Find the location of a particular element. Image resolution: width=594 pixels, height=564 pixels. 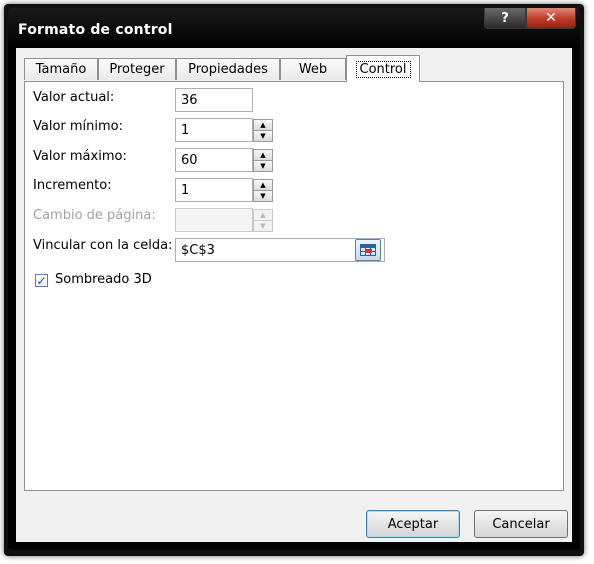

tab-label: Web is located at coordinates (313, 69).